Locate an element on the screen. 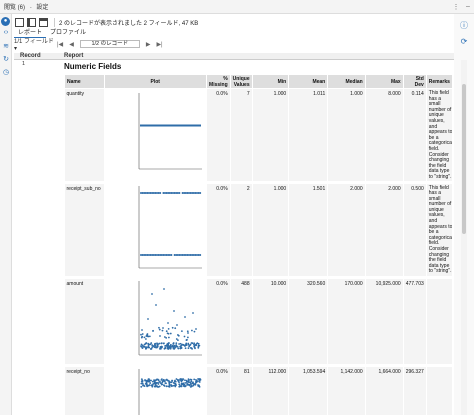  max-value: 1,664.000 is located at coordinates (384, 390).